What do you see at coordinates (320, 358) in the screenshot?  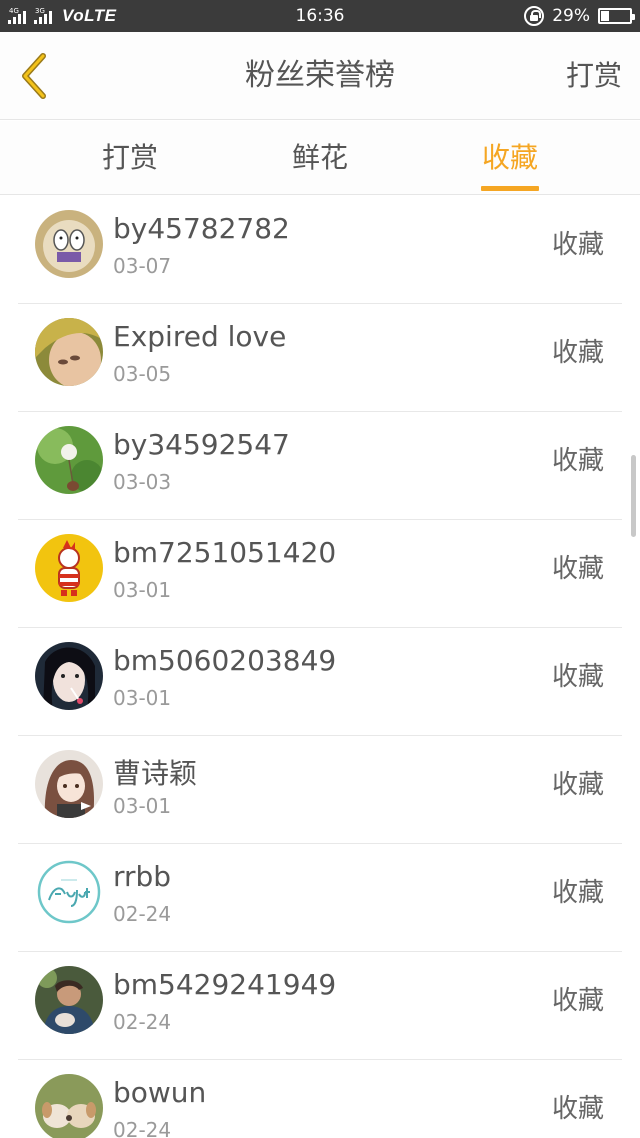 I see `list-item: Expired love 03-05 收藏` at bounding box center [320, 358].